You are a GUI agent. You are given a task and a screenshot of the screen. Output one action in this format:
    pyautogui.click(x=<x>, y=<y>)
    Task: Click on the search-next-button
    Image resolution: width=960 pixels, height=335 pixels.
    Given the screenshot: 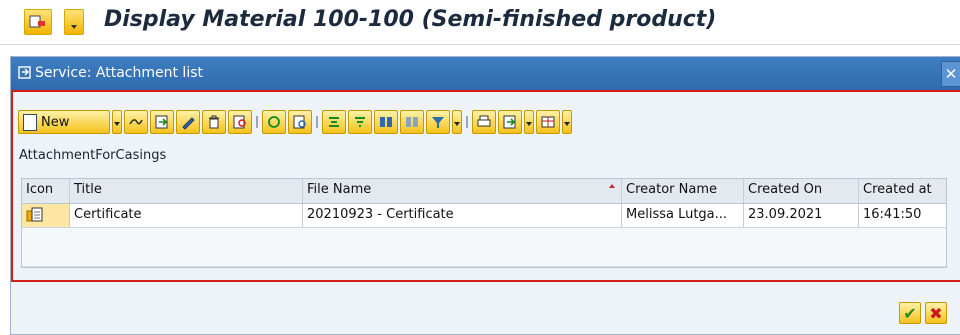 What is the action you would take?
    pyautogui.click(x=412, y=122)
    